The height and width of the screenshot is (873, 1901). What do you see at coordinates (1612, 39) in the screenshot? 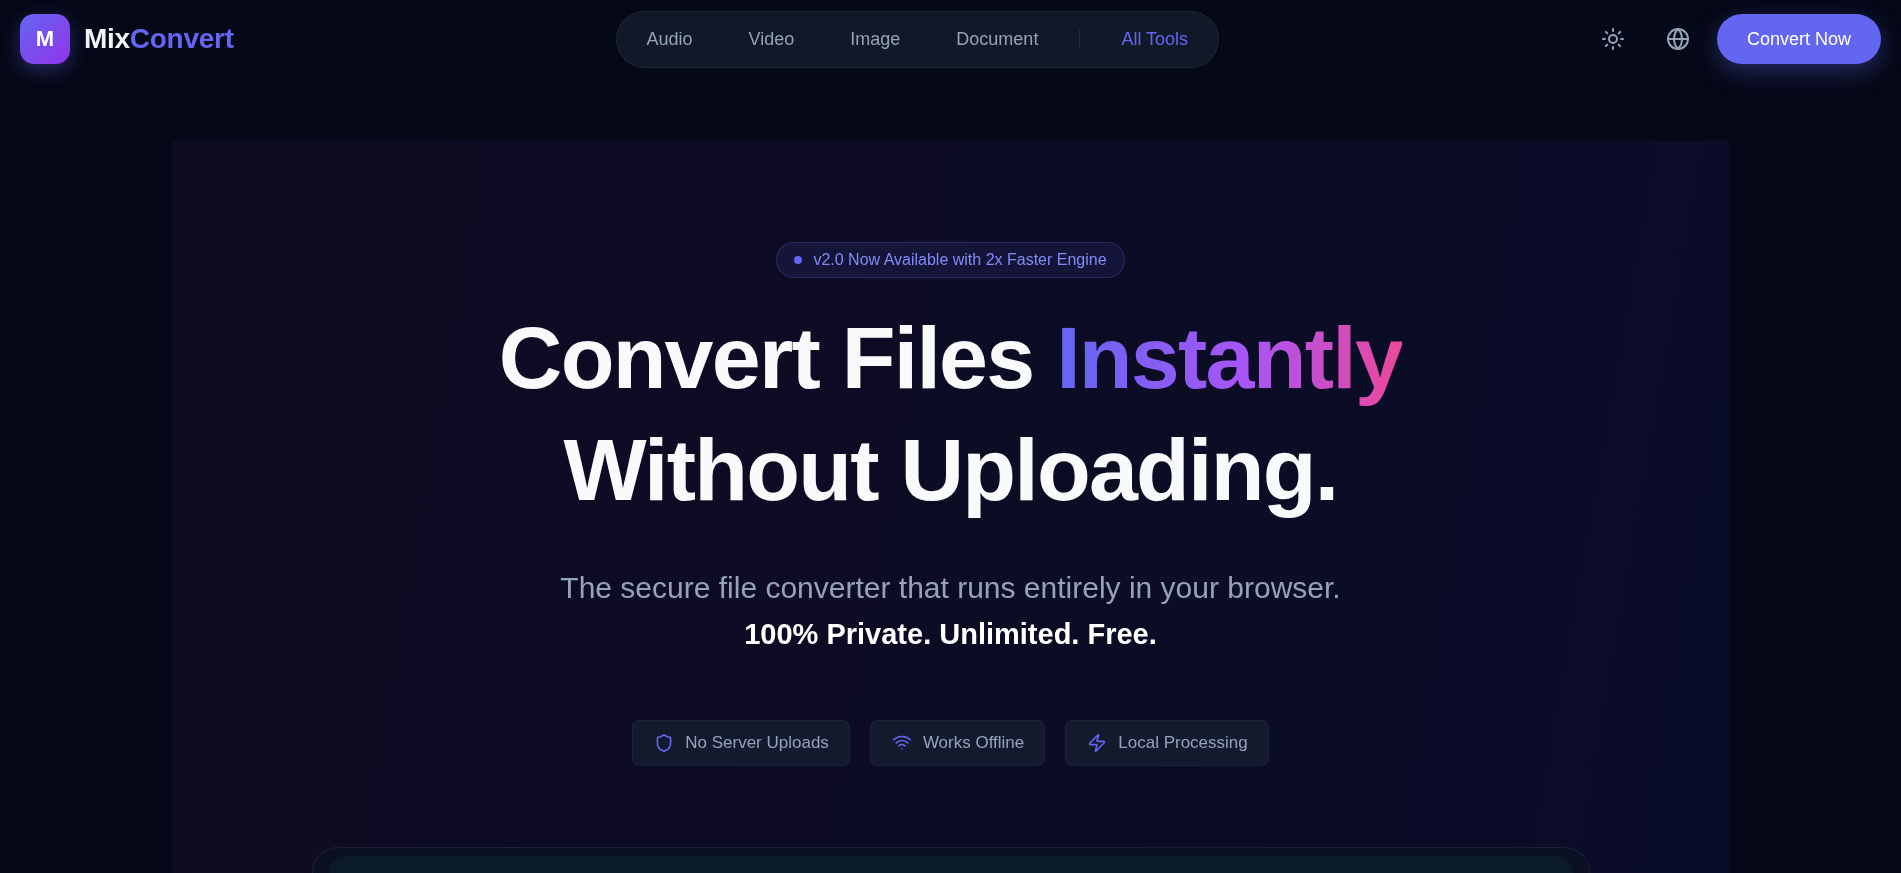
I see `sun-icon` at bounding box center [1612, 39].